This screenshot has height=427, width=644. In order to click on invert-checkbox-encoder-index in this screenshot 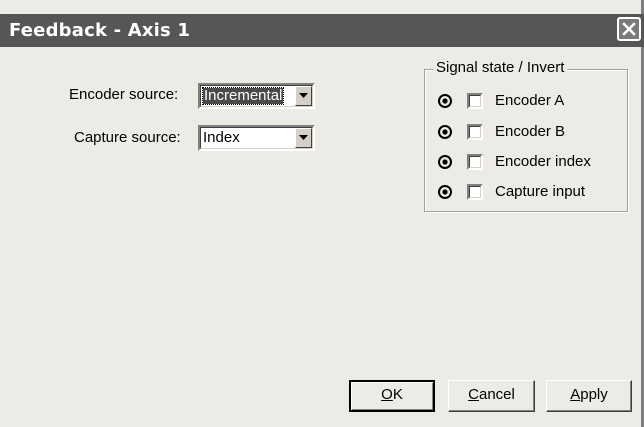, I will do `click(475, 162)`.